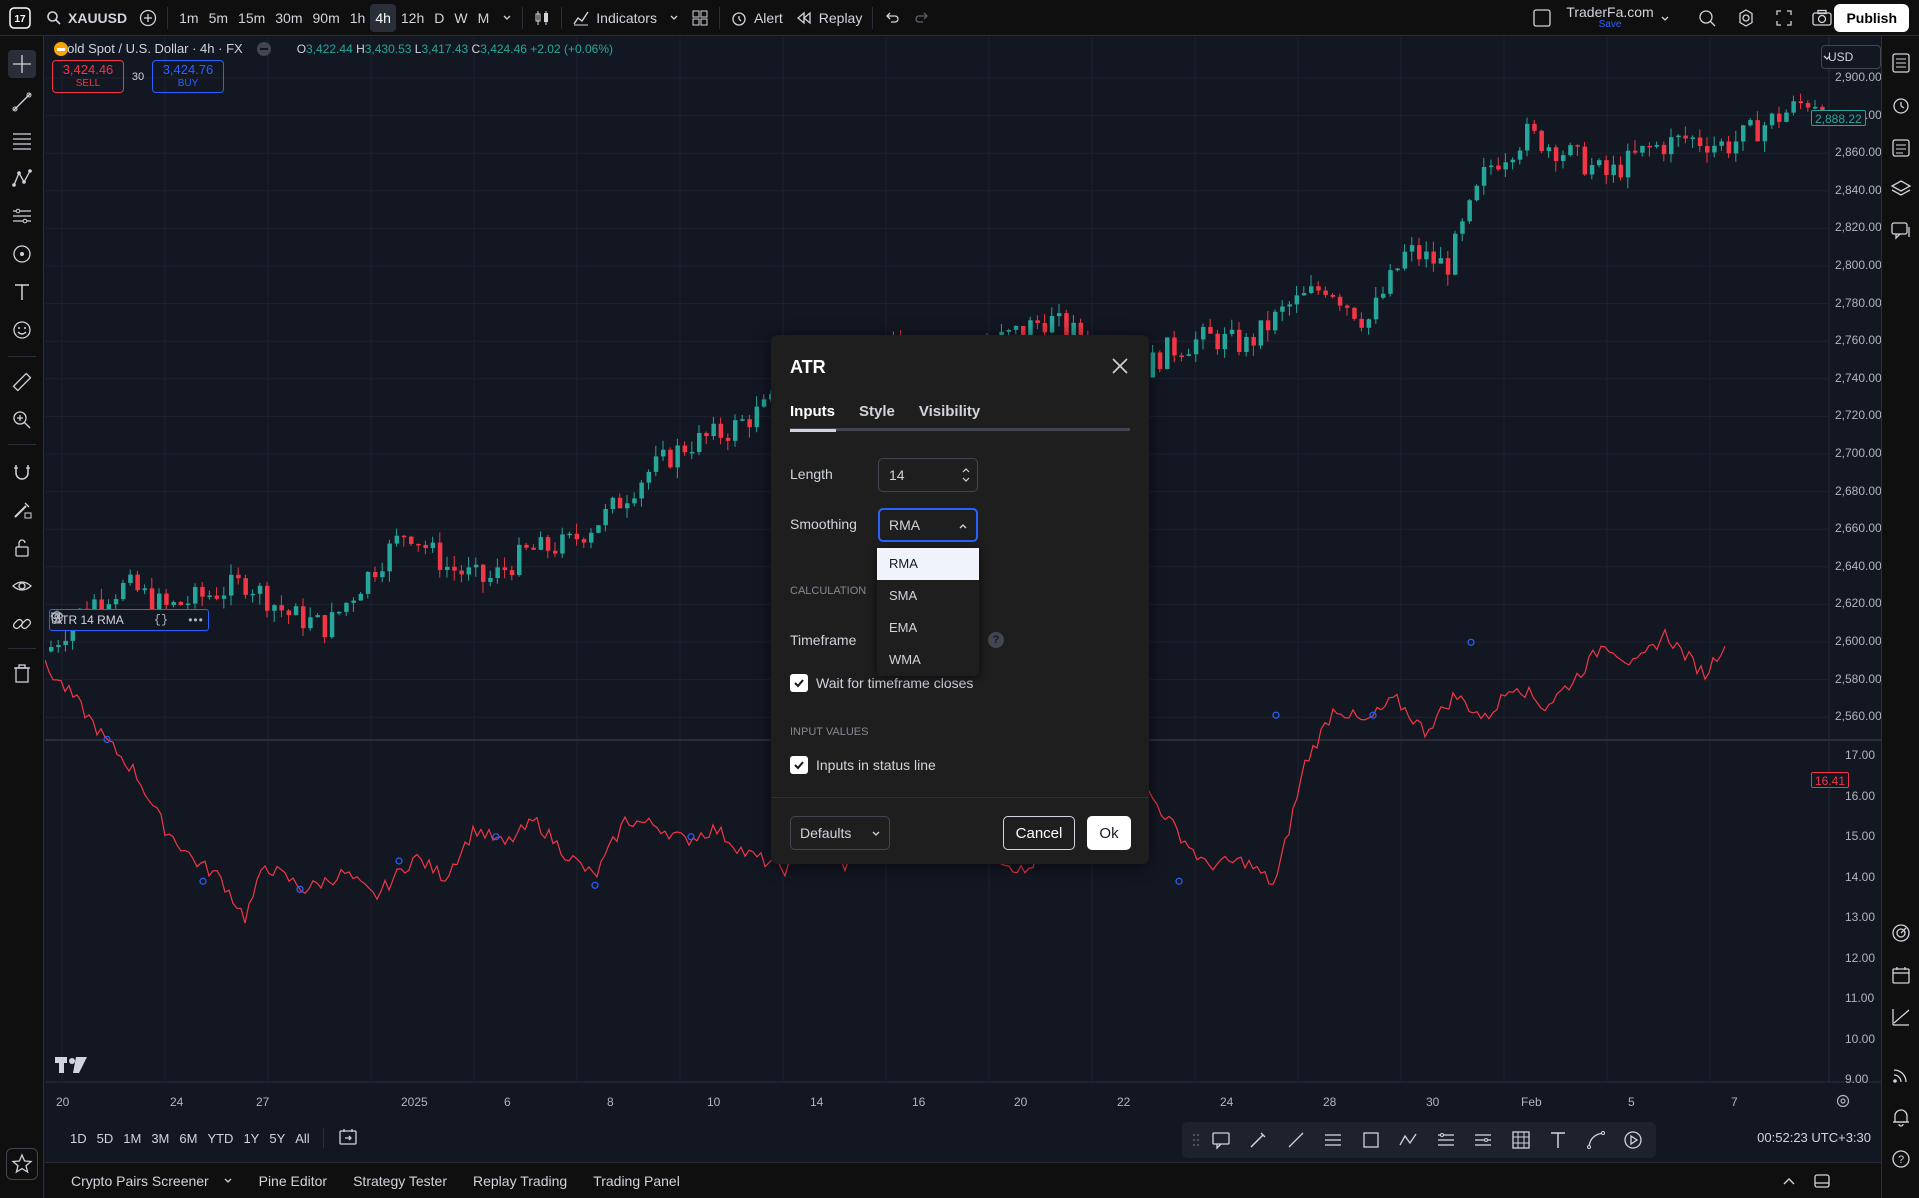 This screenshot has height=1198, width=1919. I want to click on smoothing-select: RMA, so click(928, 525).